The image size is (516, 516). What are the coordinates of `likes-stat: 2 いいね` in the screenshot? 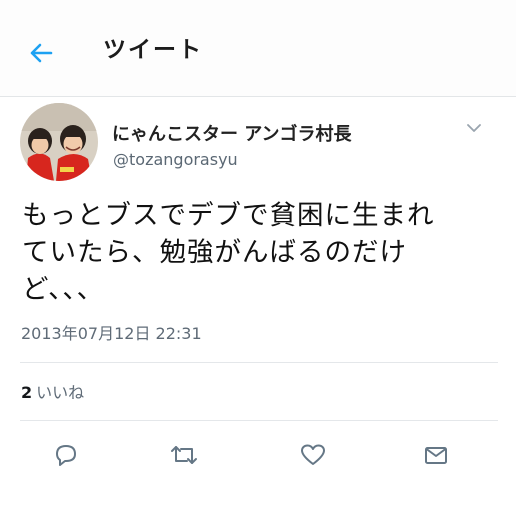 It's located at (52, 391).